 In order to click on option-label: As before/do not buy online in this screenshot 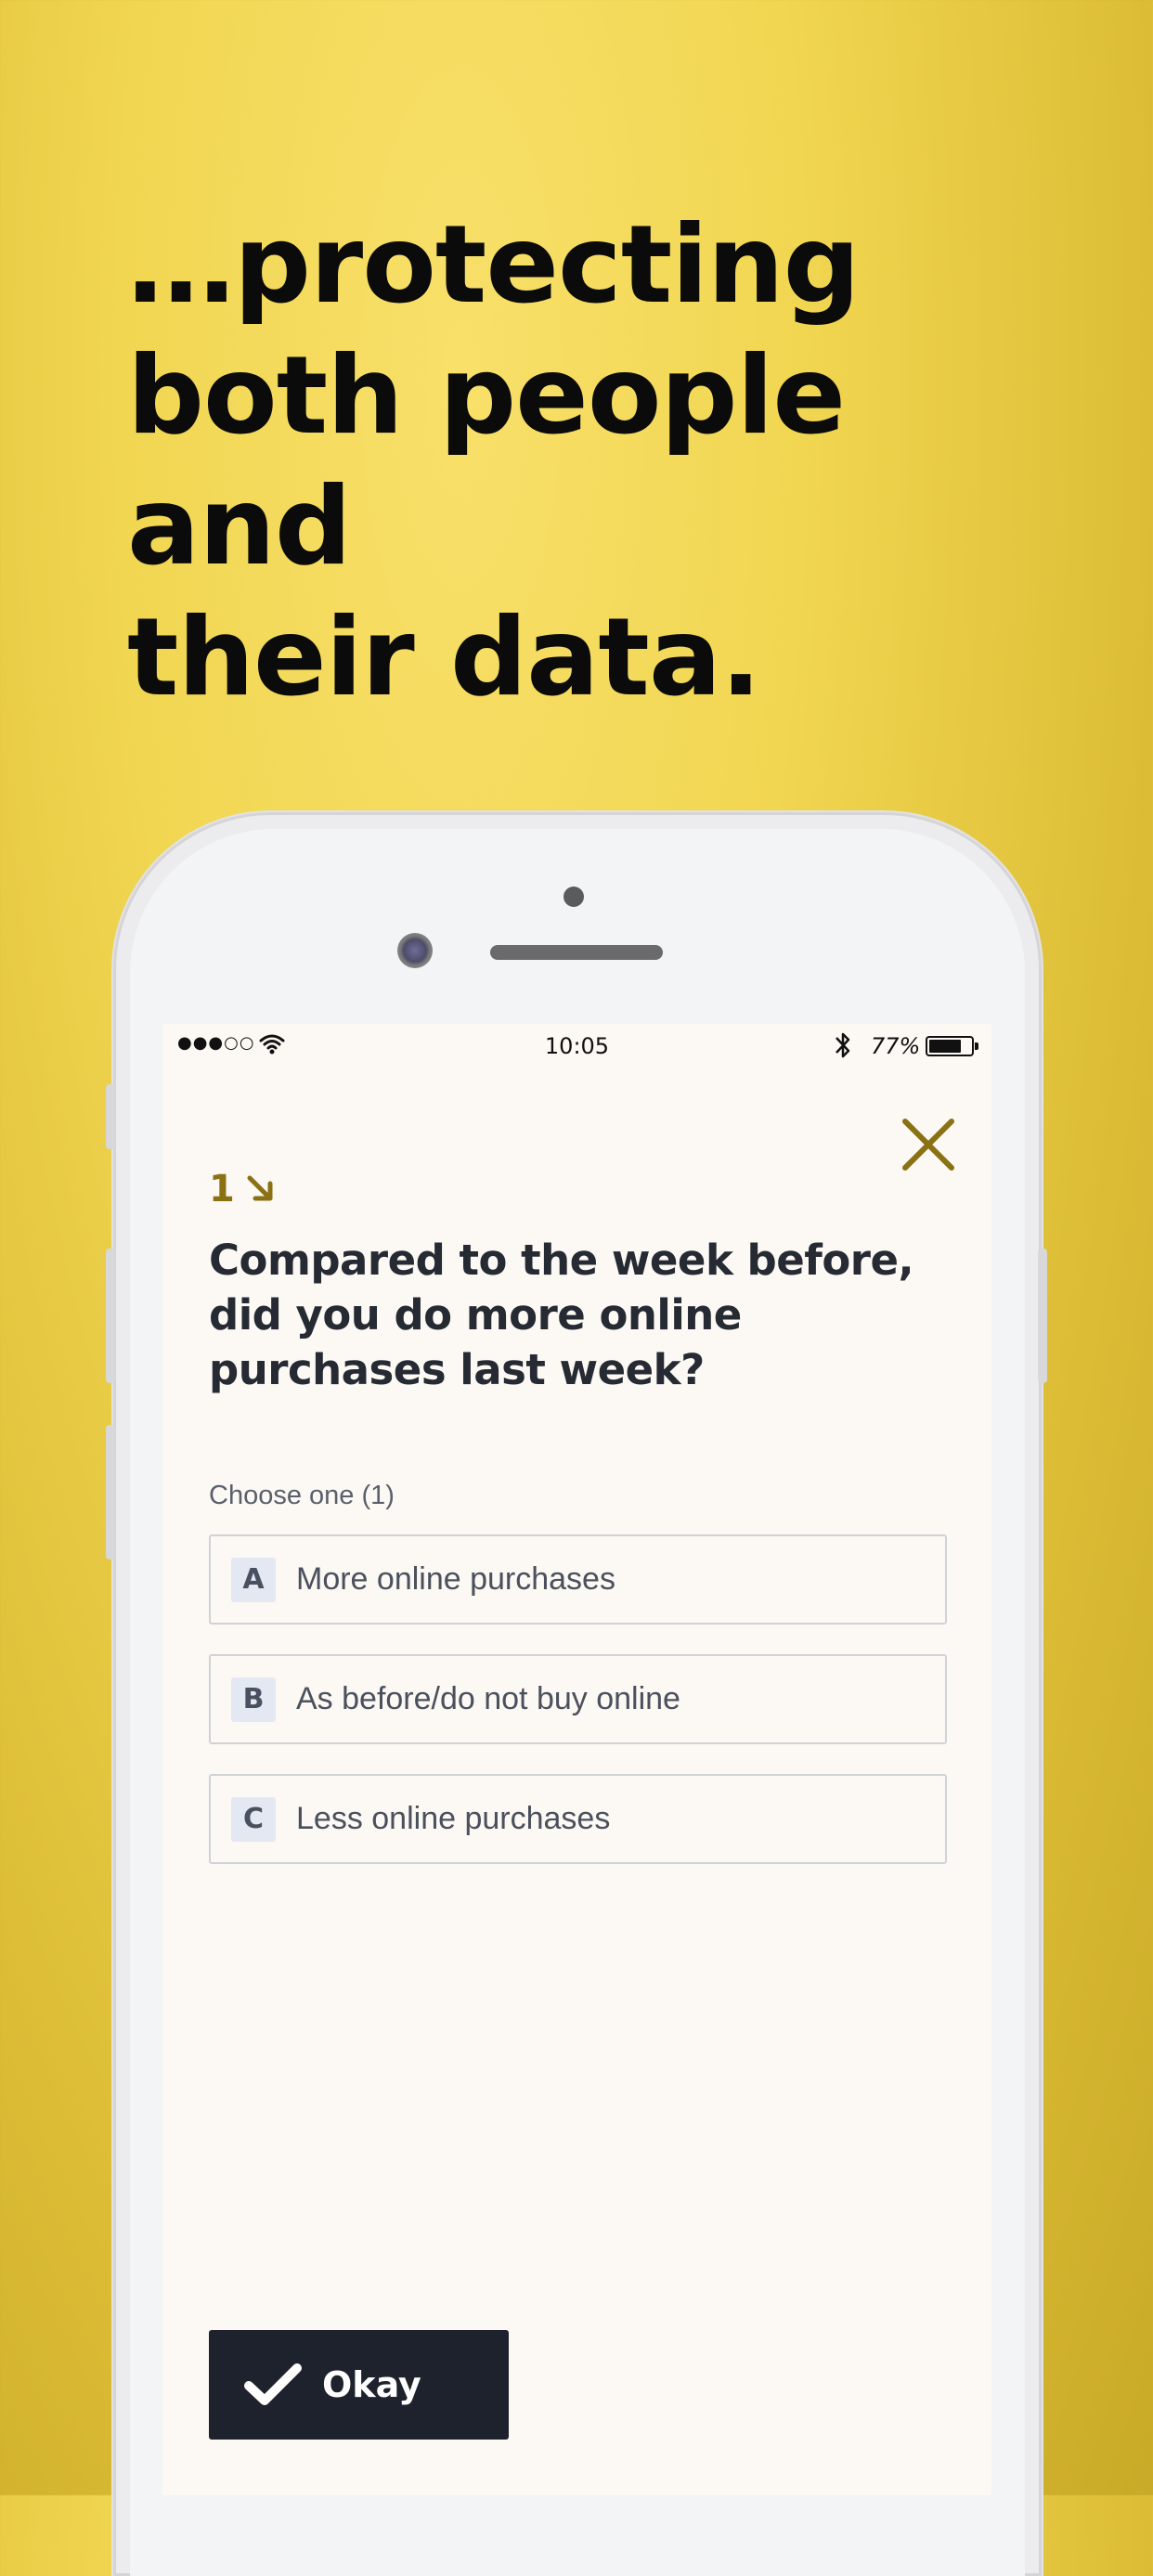, I will do `click(488, 1698)`.